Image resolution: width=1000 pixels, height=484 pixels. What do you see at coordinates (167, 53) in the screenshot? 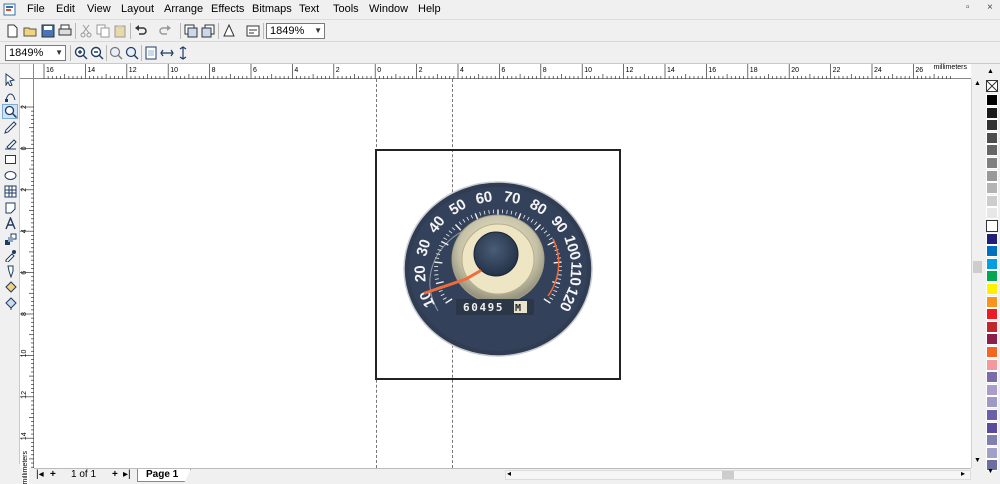
I see `zoom-page-width-icon` at bounding box center [167, 53].